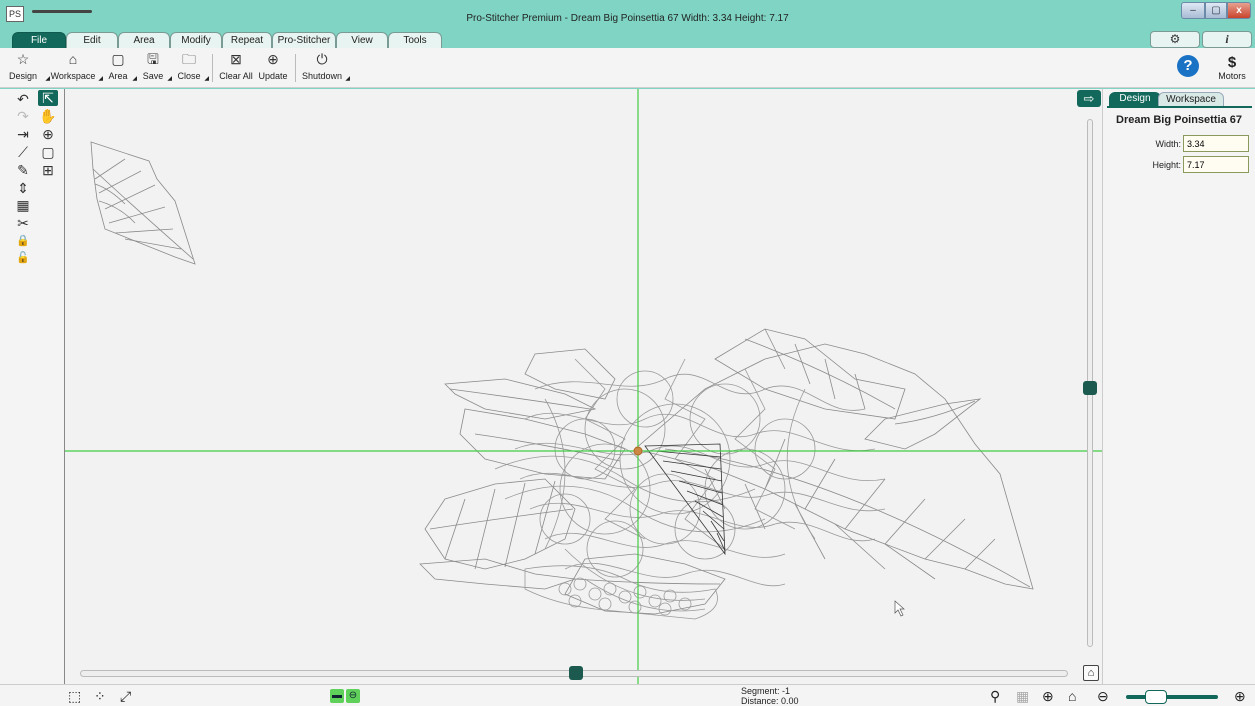  Describe the element at coordinates (899, 608) in the screenshot. I see `mouse-cursor-icon` at that location.